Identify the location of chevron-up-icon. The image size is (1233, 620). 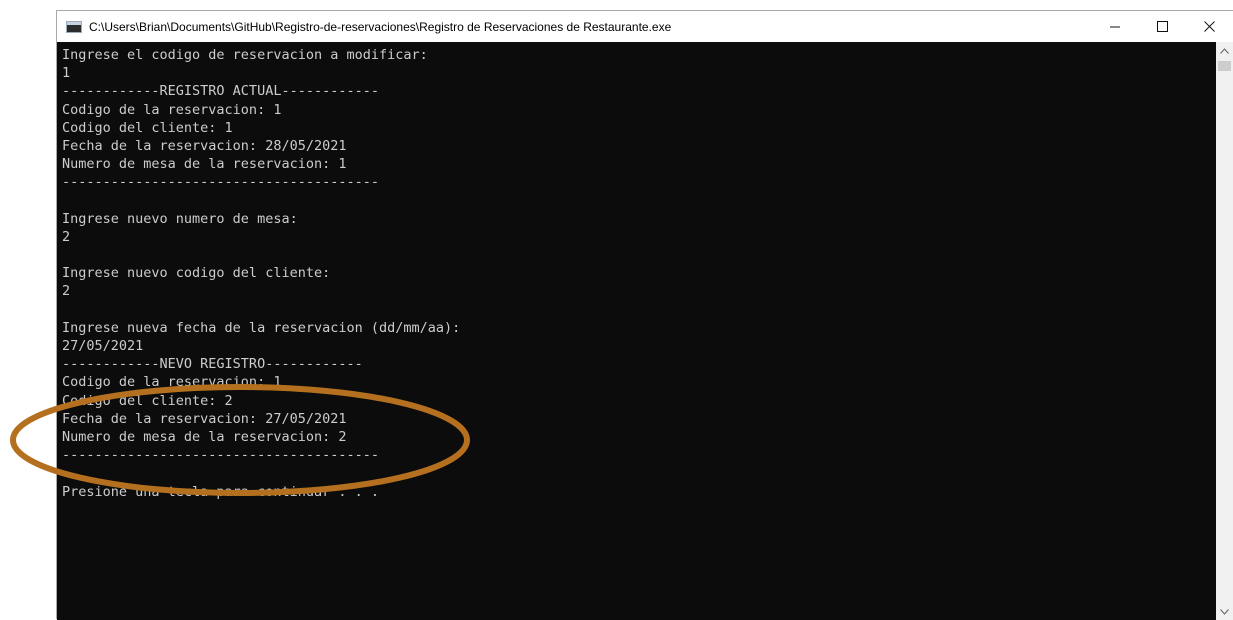
(1224, 50).